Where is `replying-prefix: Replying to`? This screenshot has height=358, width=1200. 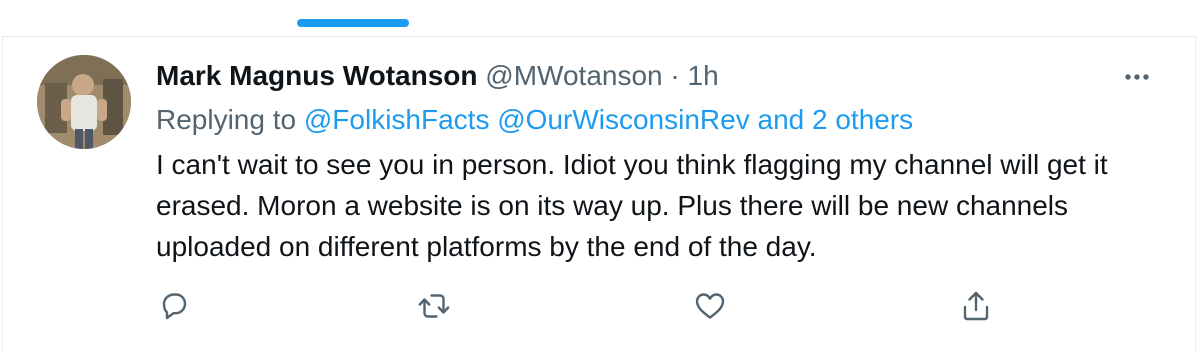
replying-prefix: Replying to is located at coordinates (226, 119).